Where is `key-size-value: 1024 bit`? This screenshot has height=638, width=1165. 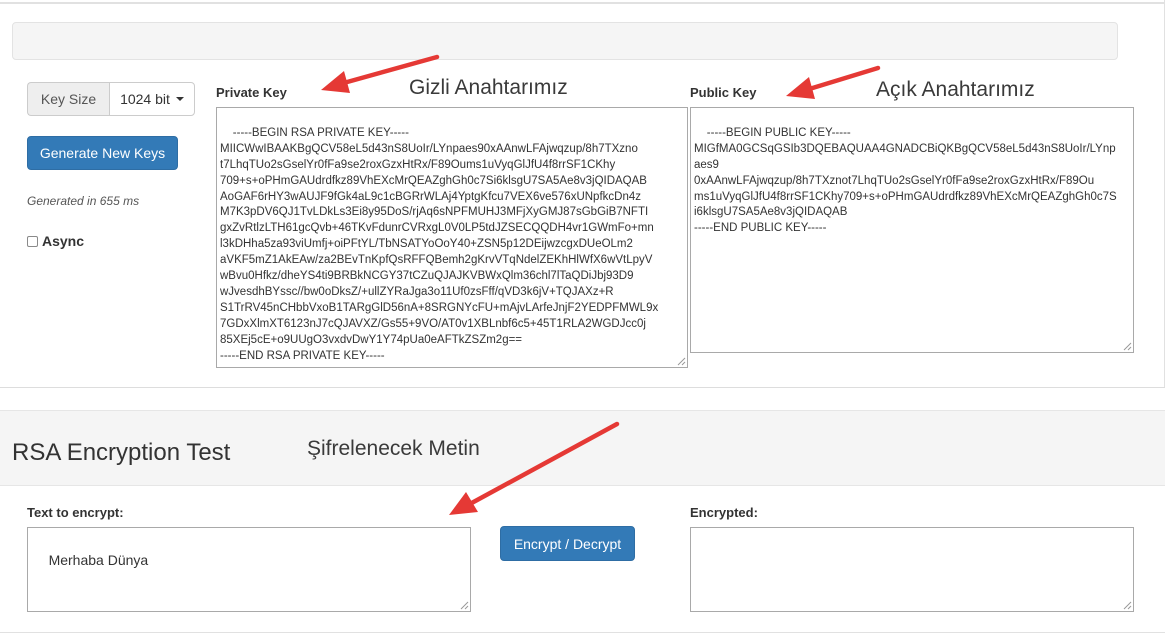 key-size-value: 1024 bit is located at coordinates (145, 99).